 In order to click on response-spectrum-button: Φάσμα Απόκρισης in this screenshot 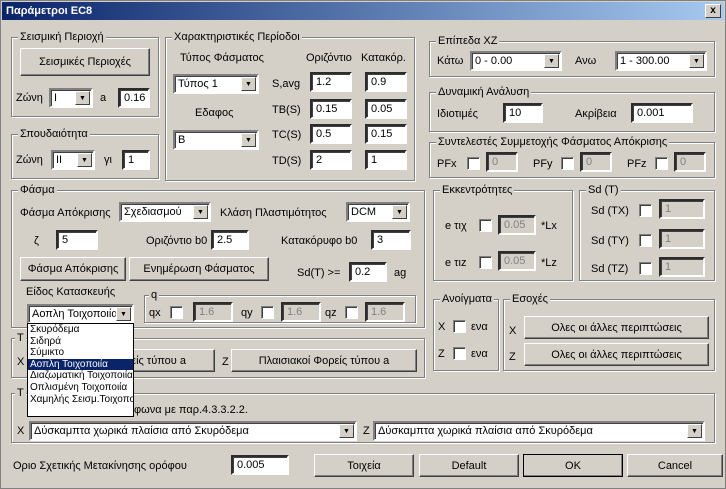, I will do `click(73, 269)`.